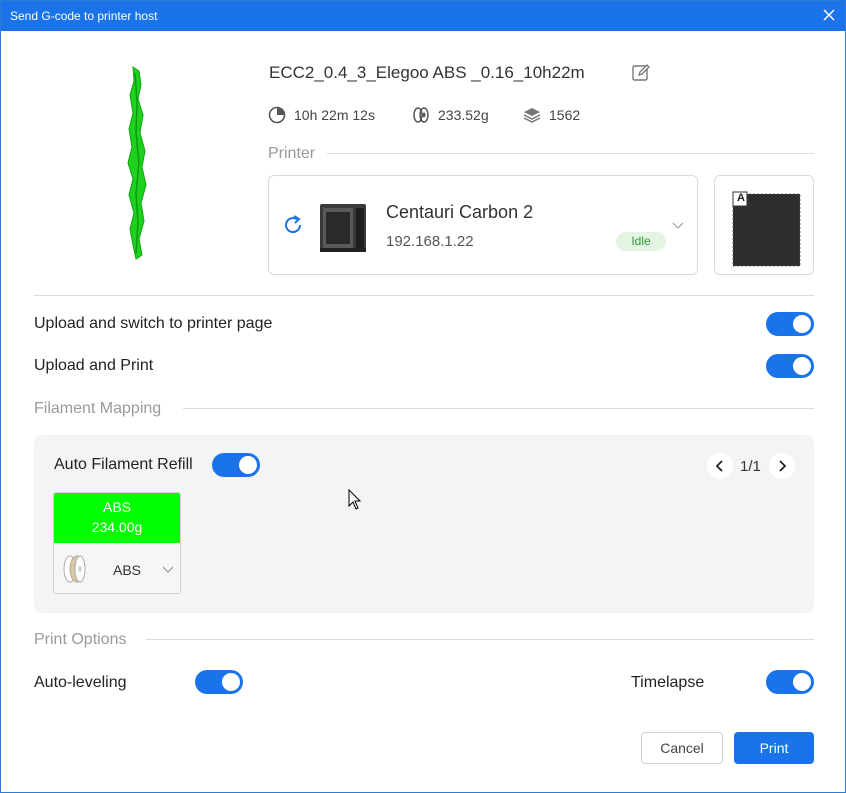 The width and height of the screenshot is (846, 793). Describe the element at coordinates (829, 15) in the screenshot. I see `close-icon` at that location.